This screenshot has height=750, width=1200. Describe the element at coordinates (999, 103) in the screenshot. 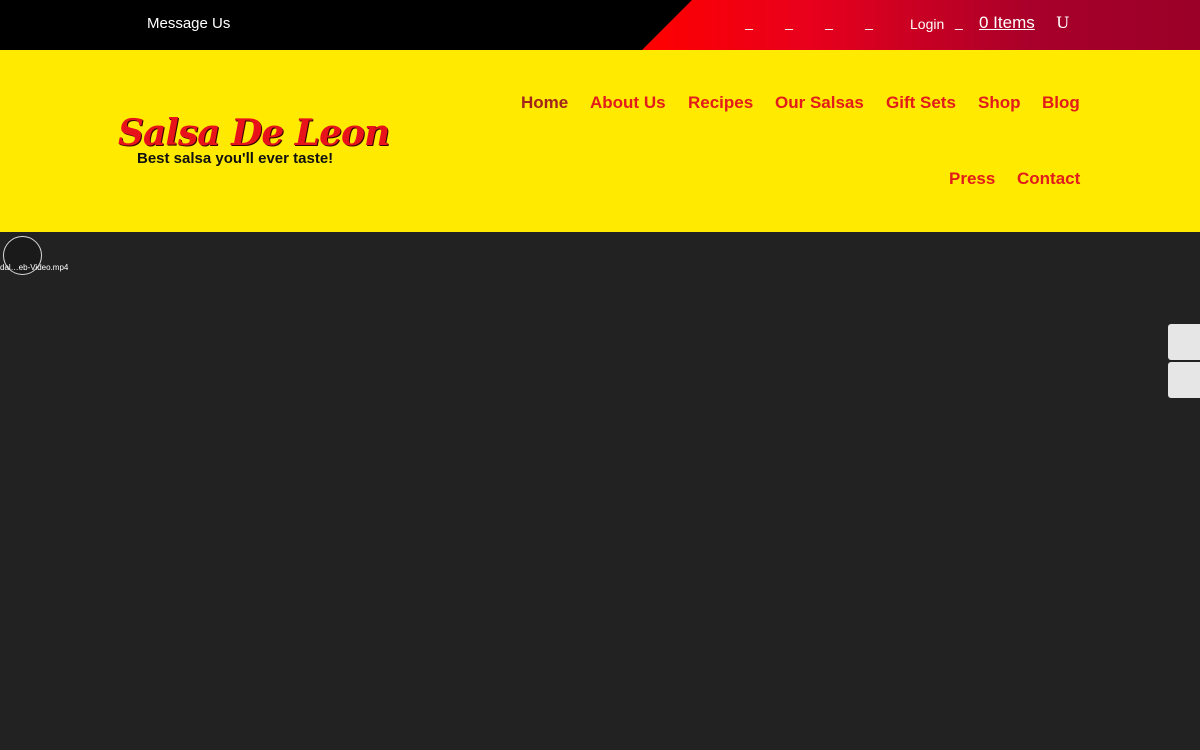

I see `nav-shop: Shop` at that location.